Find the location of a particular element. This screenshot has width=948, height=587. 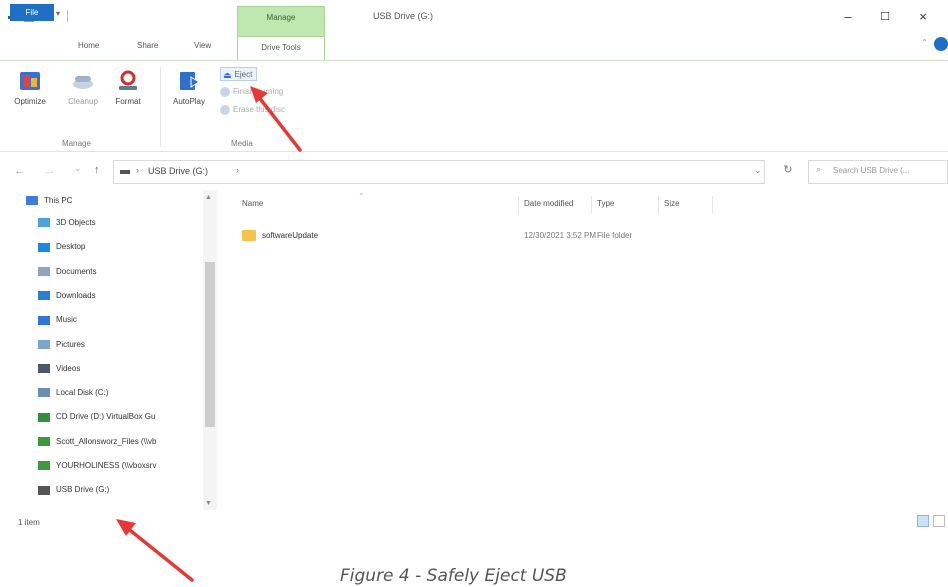

nav-item-local-disk-c: Local Disk (C:) is located at coordinates (73, 393).